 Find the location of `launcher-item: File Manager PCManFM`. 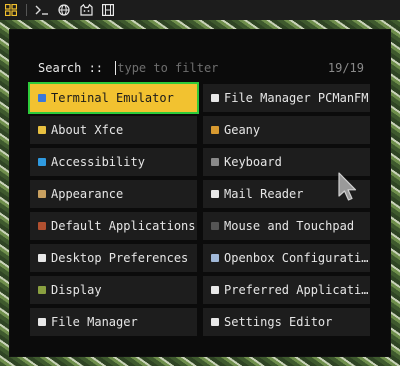

launcher-item: File Manager PCManFM is located at coordinates (286, 98).